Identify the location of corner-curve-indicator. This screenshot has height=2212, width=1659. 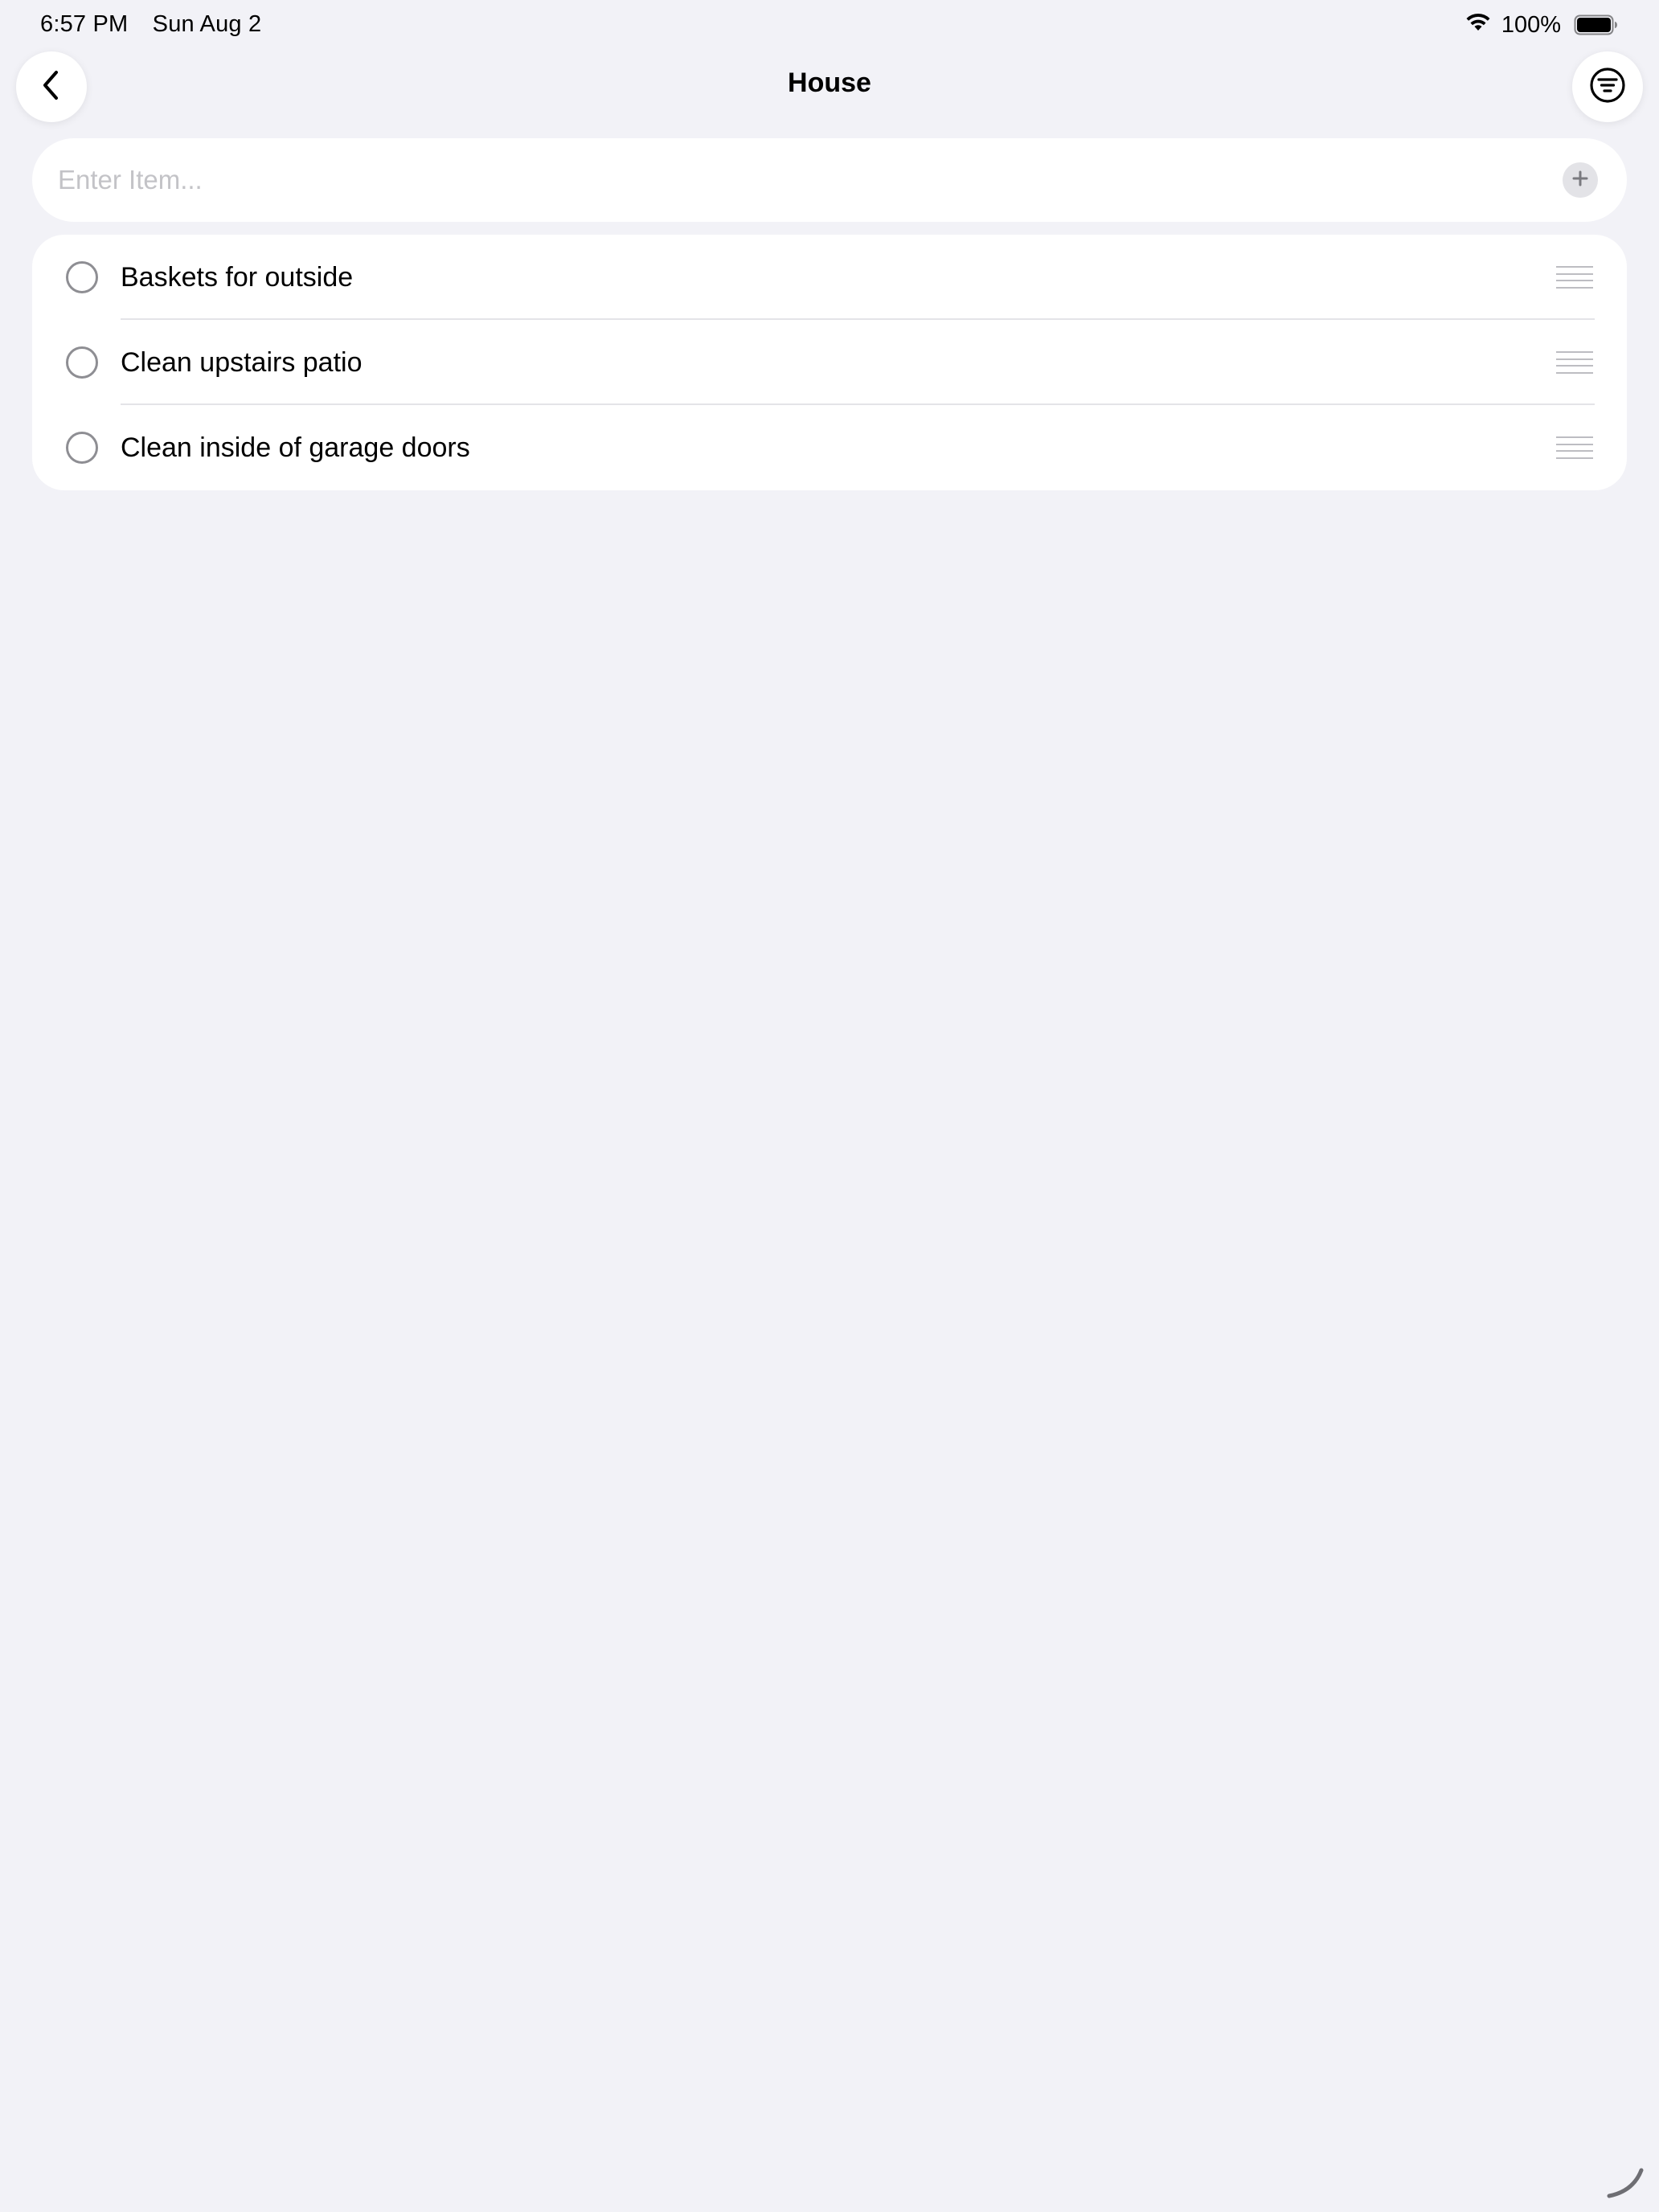
(1625, 2178).